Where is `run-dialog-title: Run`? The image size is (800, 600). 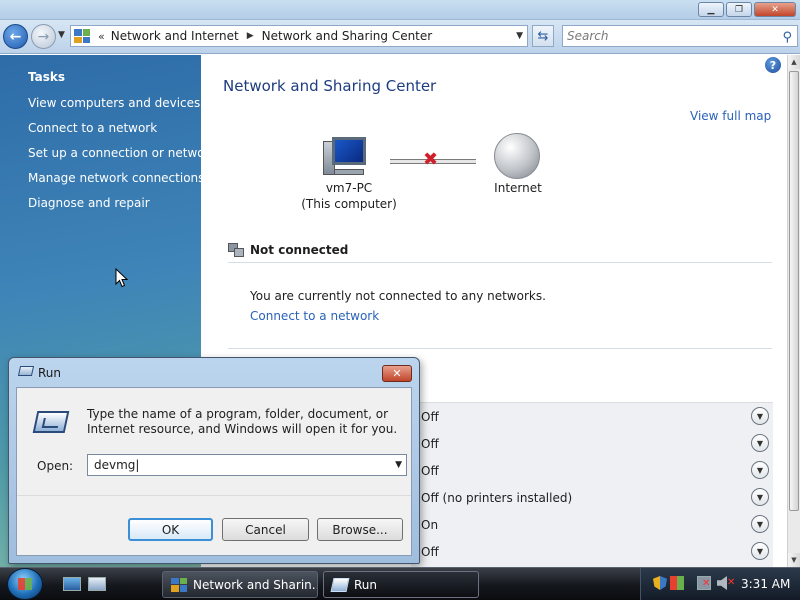 run-dialog-title: Run is located at coordinates (50, 373).